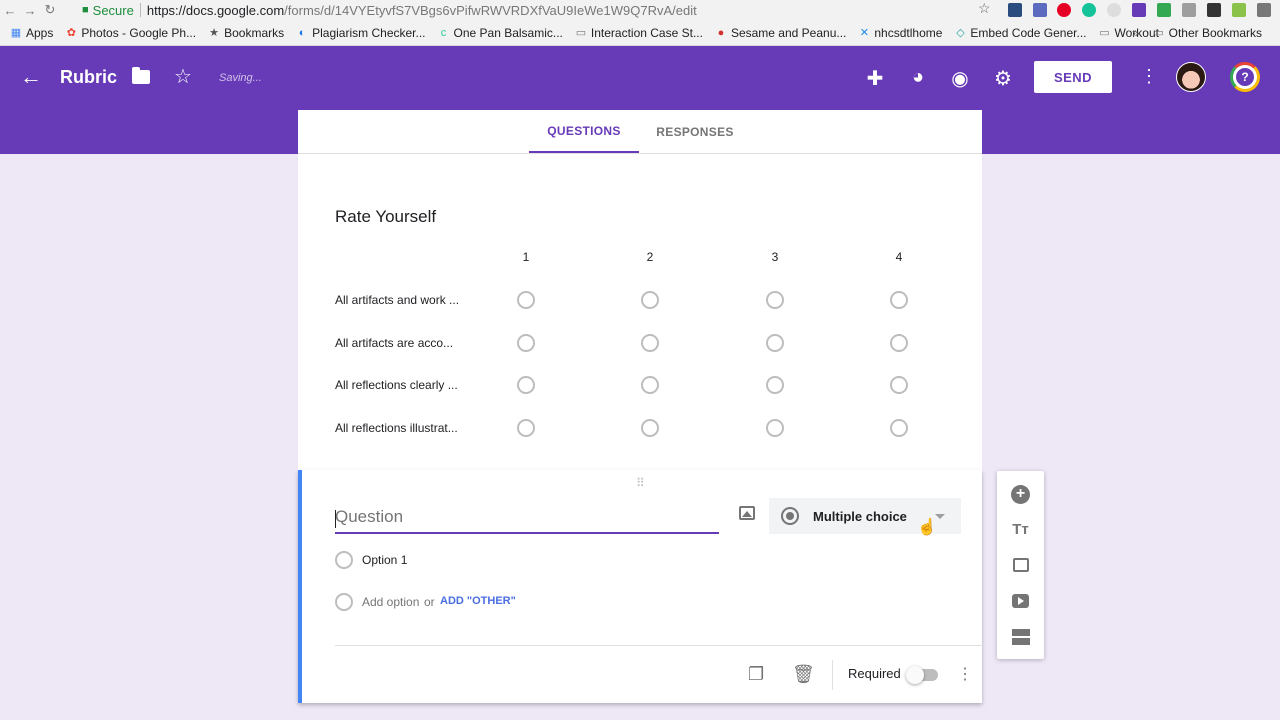  I want to click on tab-responses: RESPONSES, so click(695, 131).